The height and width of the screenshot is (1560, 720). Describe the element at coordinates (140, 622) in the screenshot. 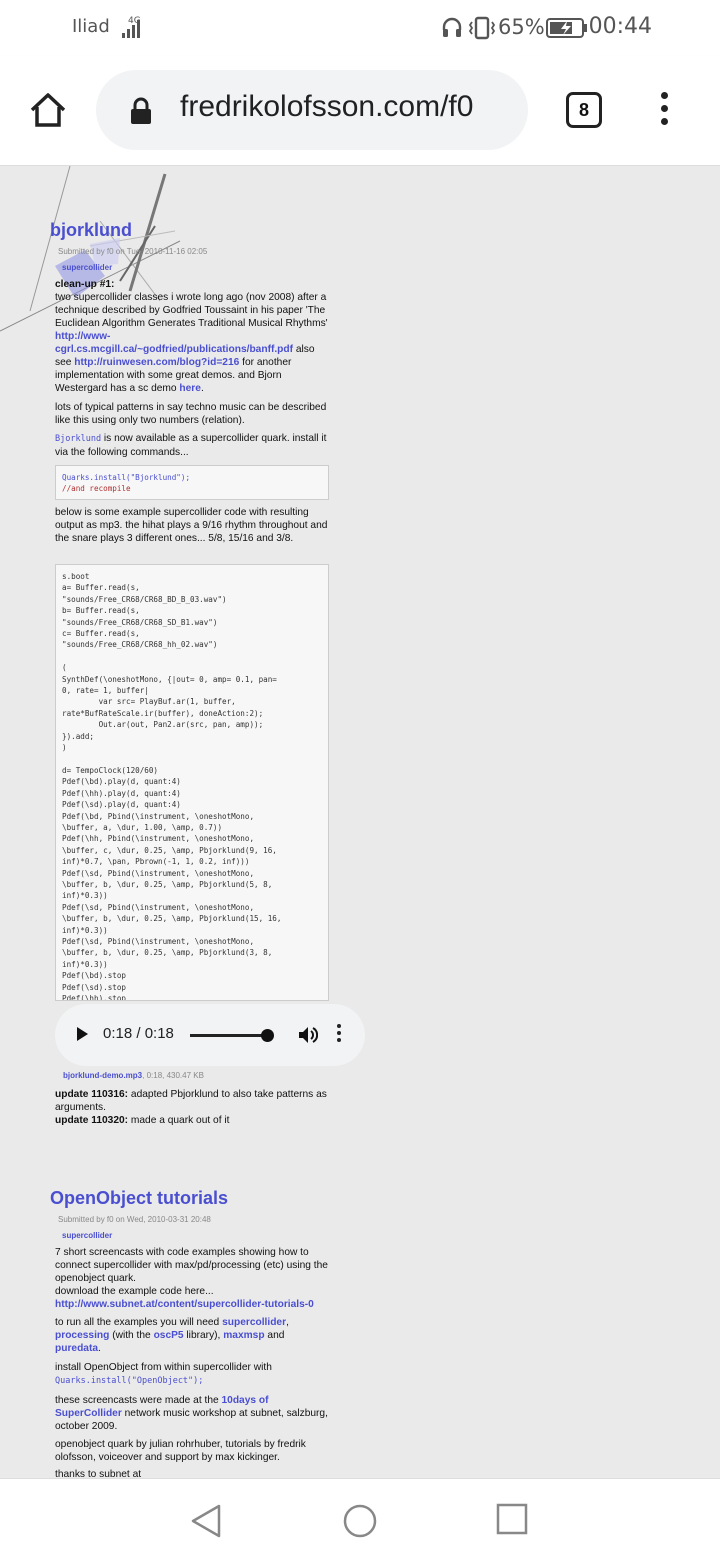

I see `code-line: "sounds/Free_CR68/CR68_SD_B1.wav")` at that location.